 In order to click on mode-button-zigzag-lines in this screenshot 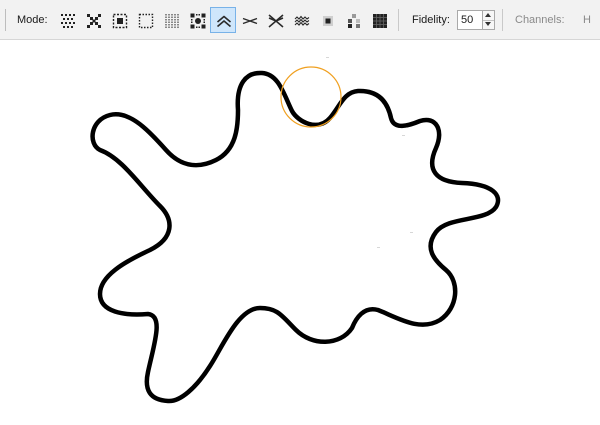, I will do `click(301, 20)`.